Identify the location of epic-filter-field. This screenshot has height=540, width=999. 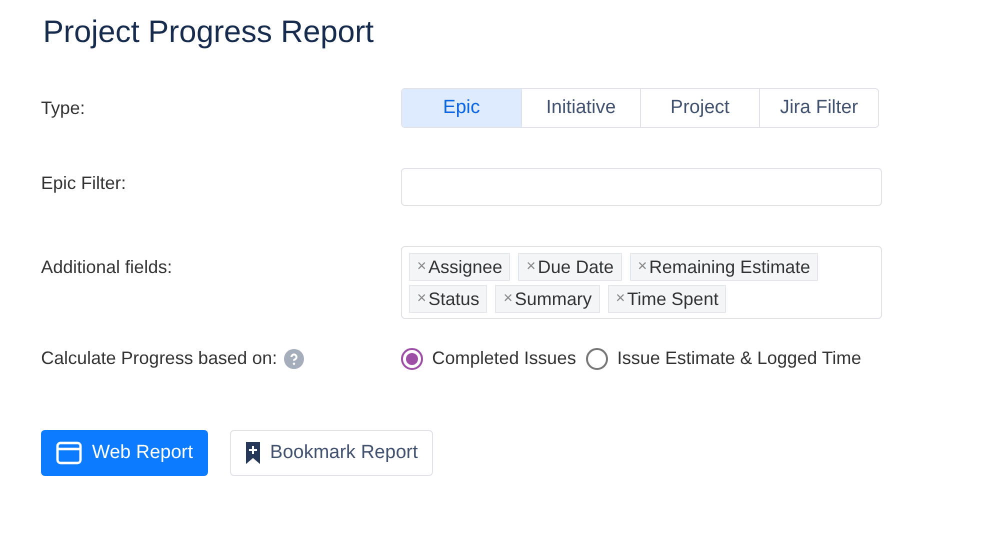
(641, 187).